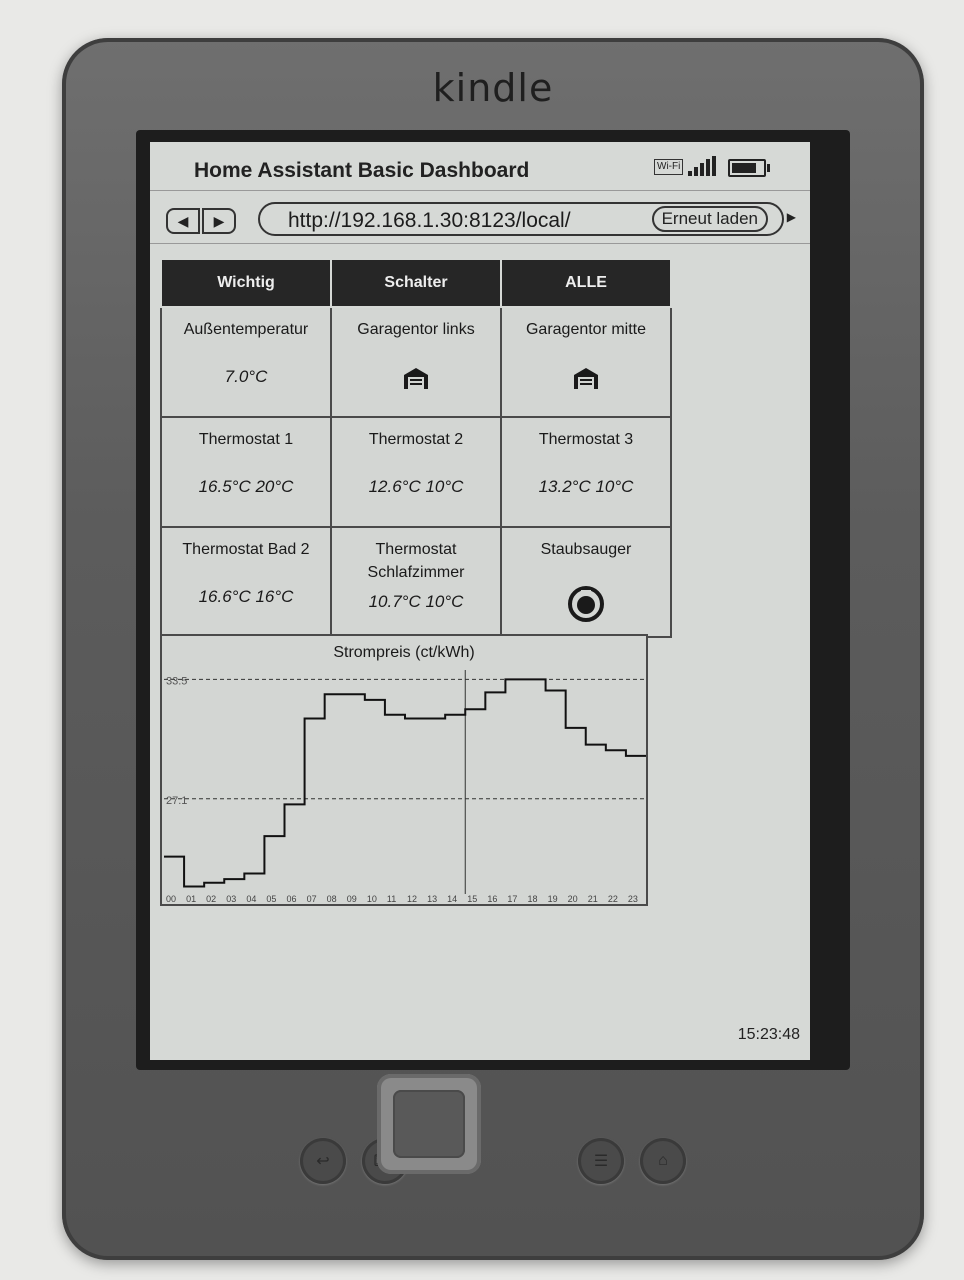 This screenshot has height=1280, width=964. What do you see at coordinates (586, 283) in the screenshot?
I see `tab-alle: ALLE` at bounding box center [586, 283].